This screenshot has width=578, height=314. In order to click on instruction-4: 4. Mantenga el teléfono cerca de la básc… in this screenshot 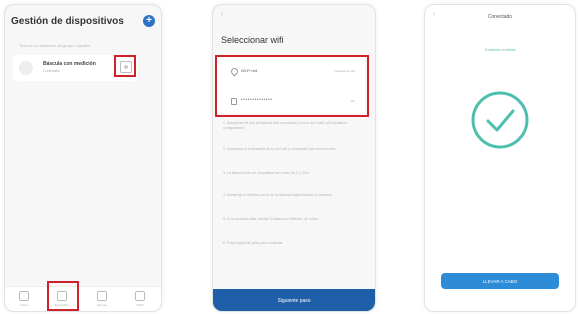, I will do `click(278, 195)`.